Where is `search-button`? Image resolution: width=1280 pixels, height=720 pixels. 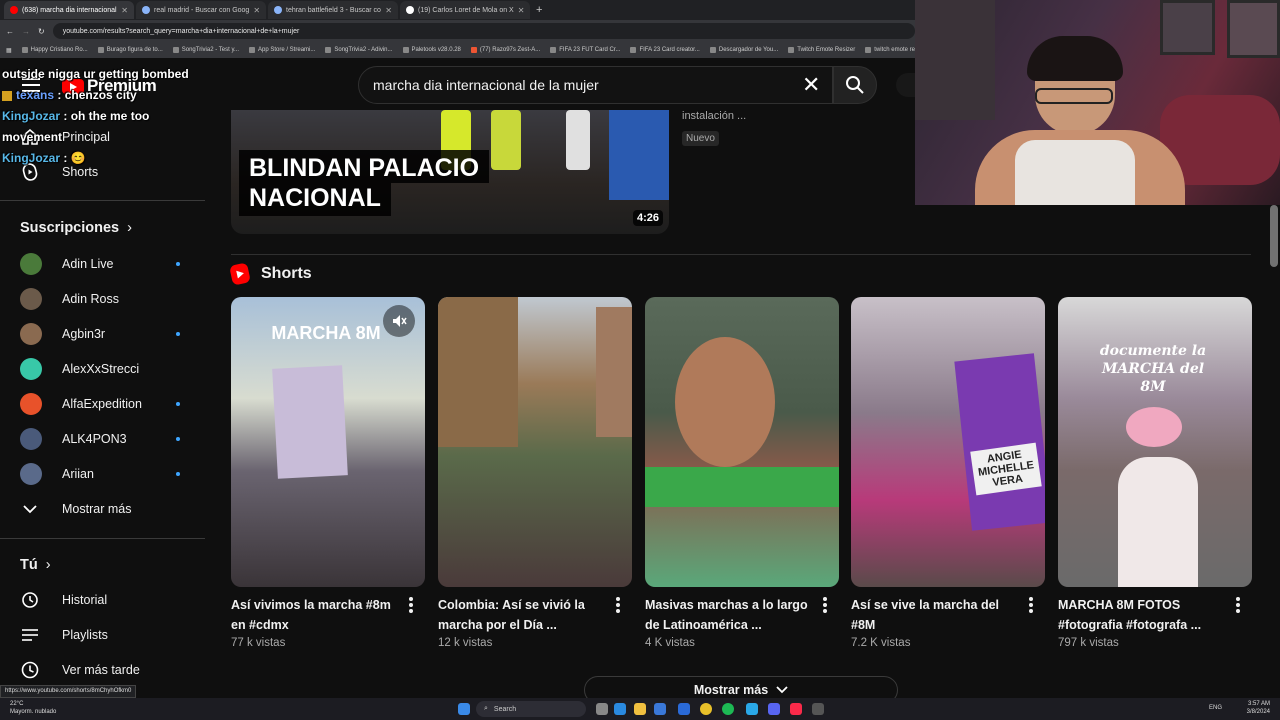 search-button is located at coordinates (855, 85).